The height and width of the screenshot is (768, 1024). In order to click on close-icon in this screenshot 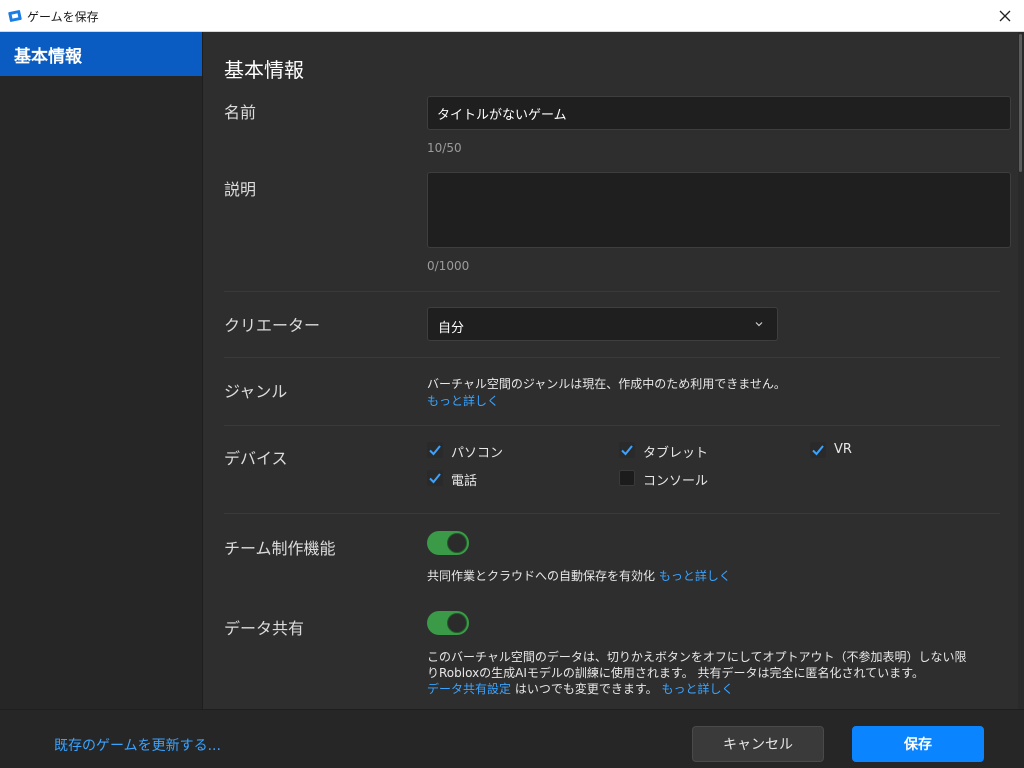, I will do `click(1005, 16)`.